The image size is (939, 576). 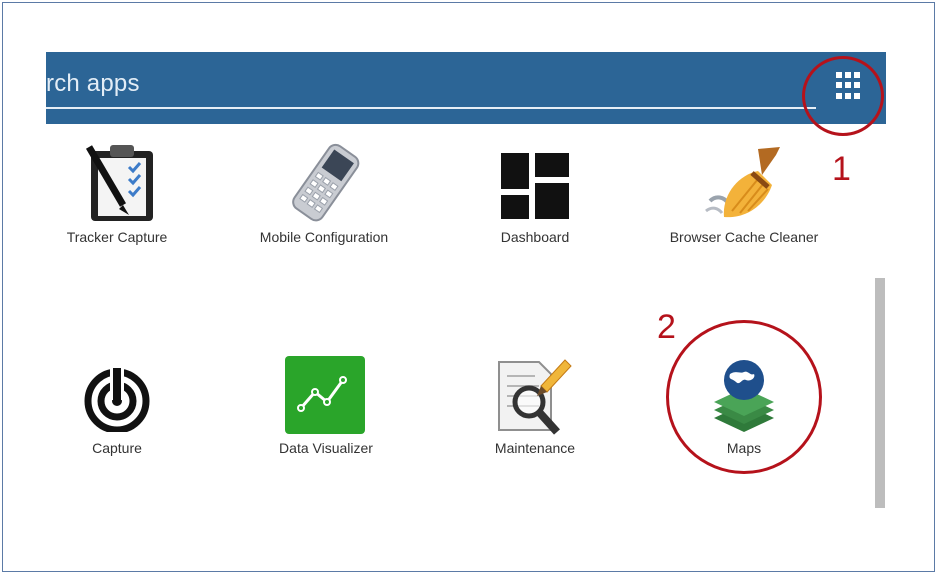 I want to click on app-label: Tracker Capture, so click(x=117, y=237).